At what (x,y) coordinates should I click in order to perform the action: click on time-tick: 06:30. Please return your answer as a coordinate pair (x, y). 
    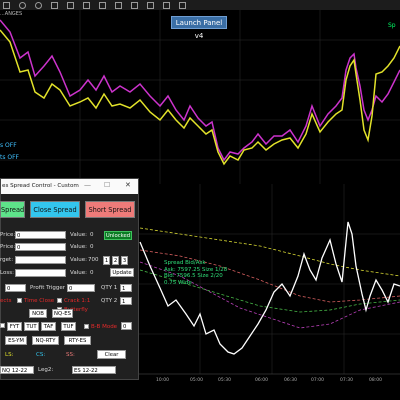
    Looking at the image, I should click on (290, 380).